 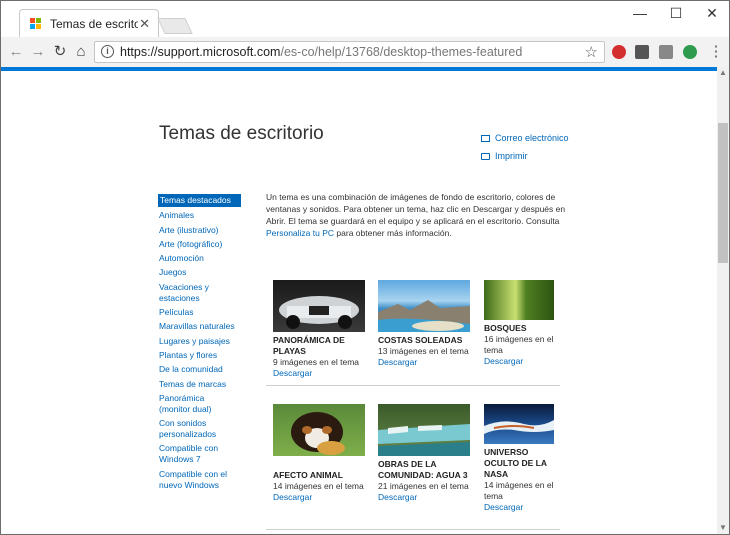 I want to click on account-icon, so click(x=690, y=52).